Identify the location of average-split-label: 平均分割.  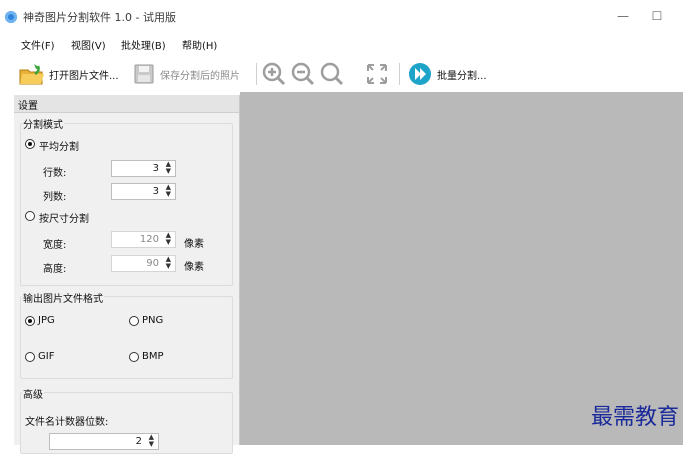
(59, 147).